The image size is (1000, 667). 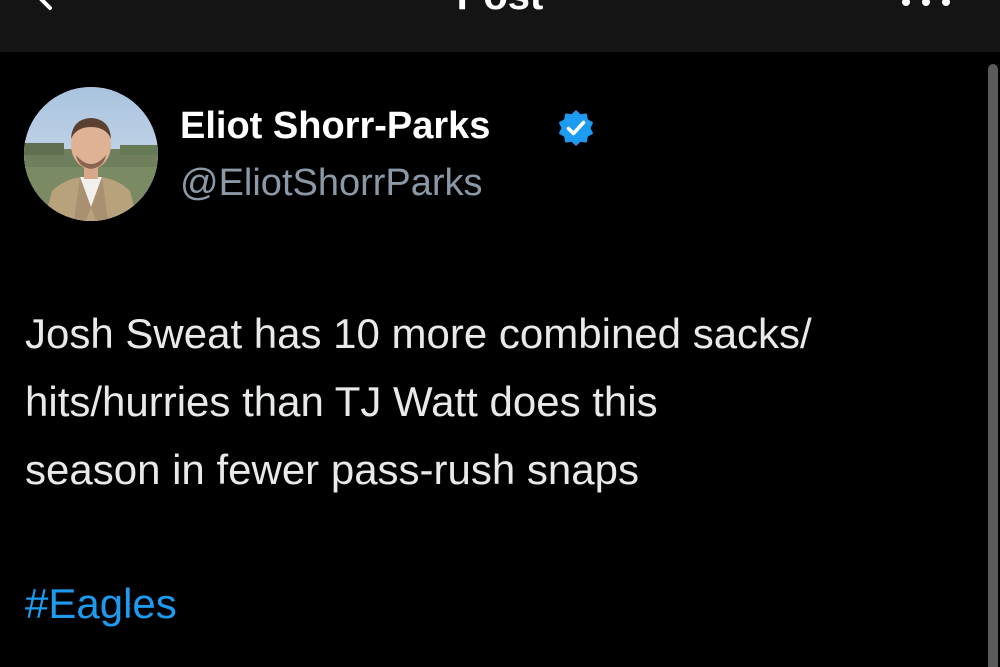 What do you see at coordinates (335, 126) in the screenshot?
I see `author-name: Eliot Shorr-Parks` at bounding box center [335, 126].